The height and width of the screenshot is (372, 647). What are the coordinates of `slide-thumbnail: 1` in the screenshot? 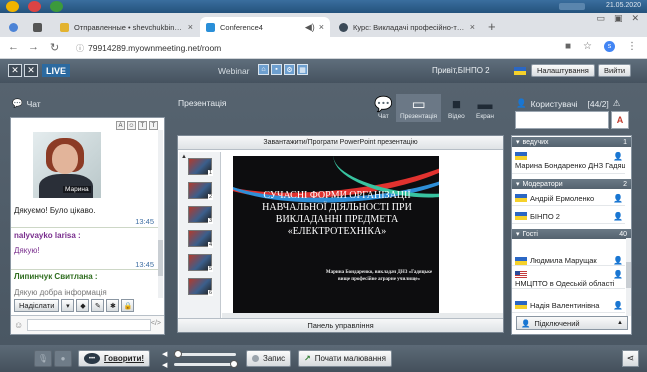 It's located at (200, 167).